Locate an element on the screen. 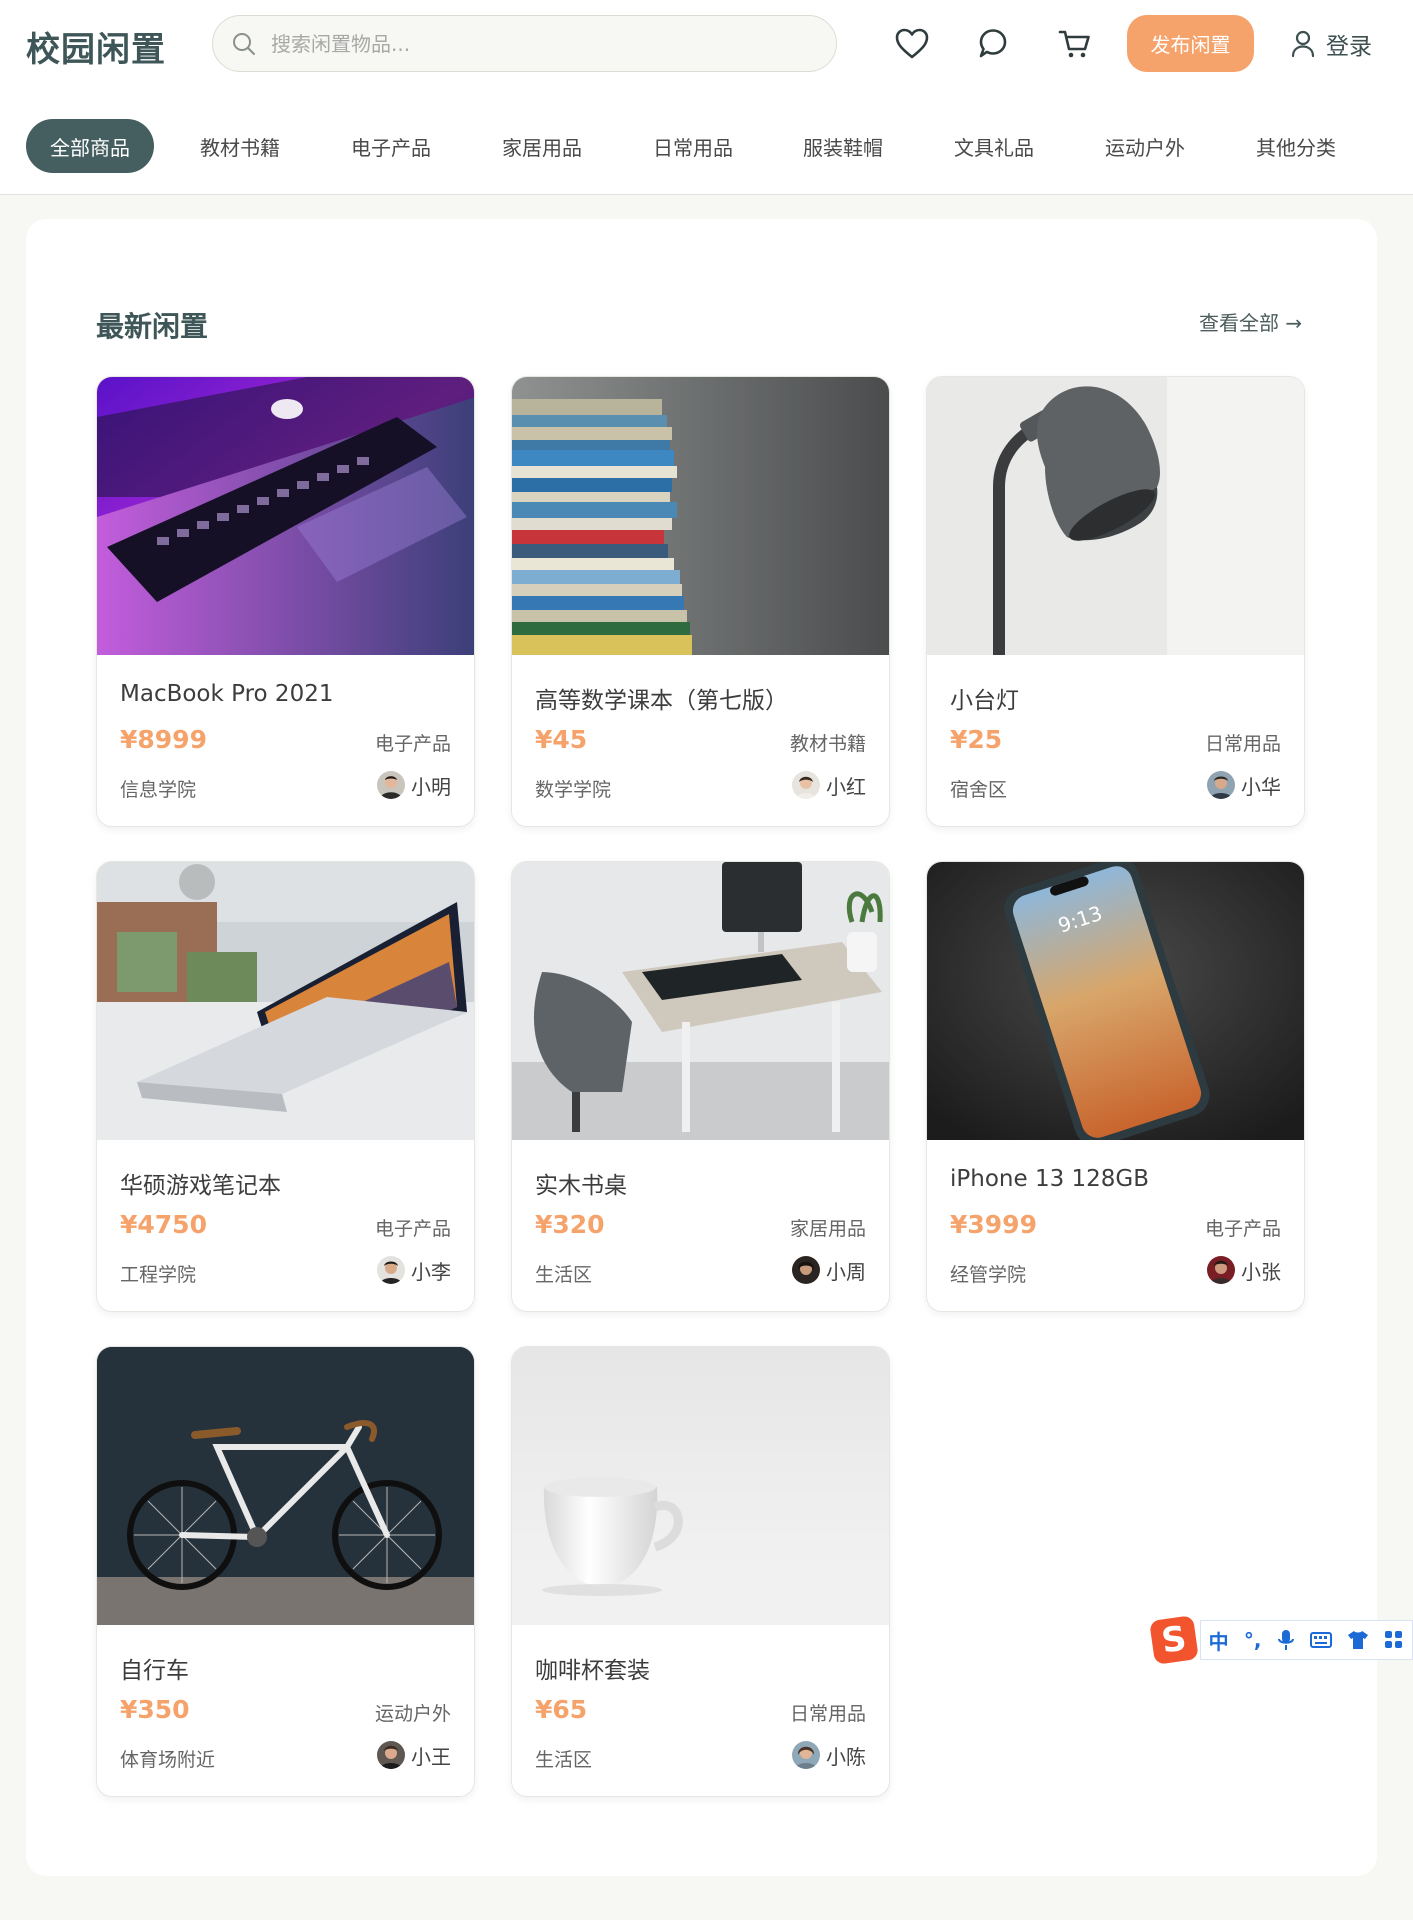 The height and width of the screenshot is (1920, 1413). favorites-button is located at coordinates (912, 44).